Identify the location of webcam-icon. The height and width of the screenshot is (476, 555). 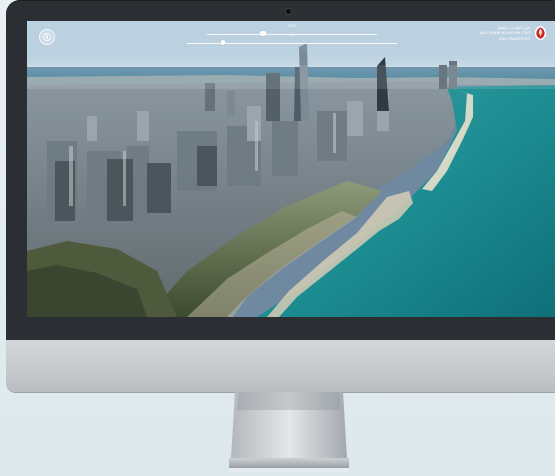
(288, 11).